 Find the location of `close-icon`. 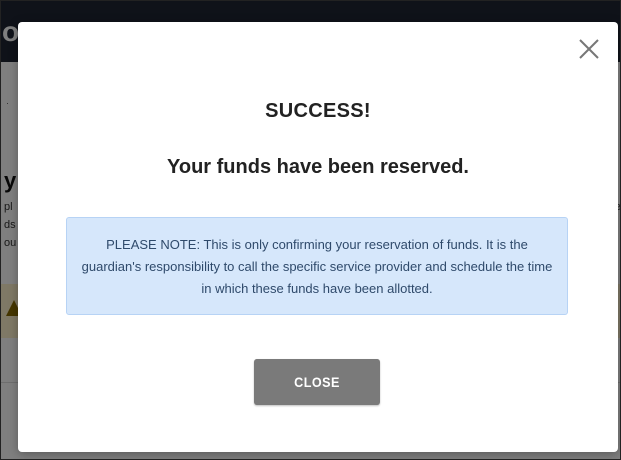

close-icon is located at coordinates (589, 49).